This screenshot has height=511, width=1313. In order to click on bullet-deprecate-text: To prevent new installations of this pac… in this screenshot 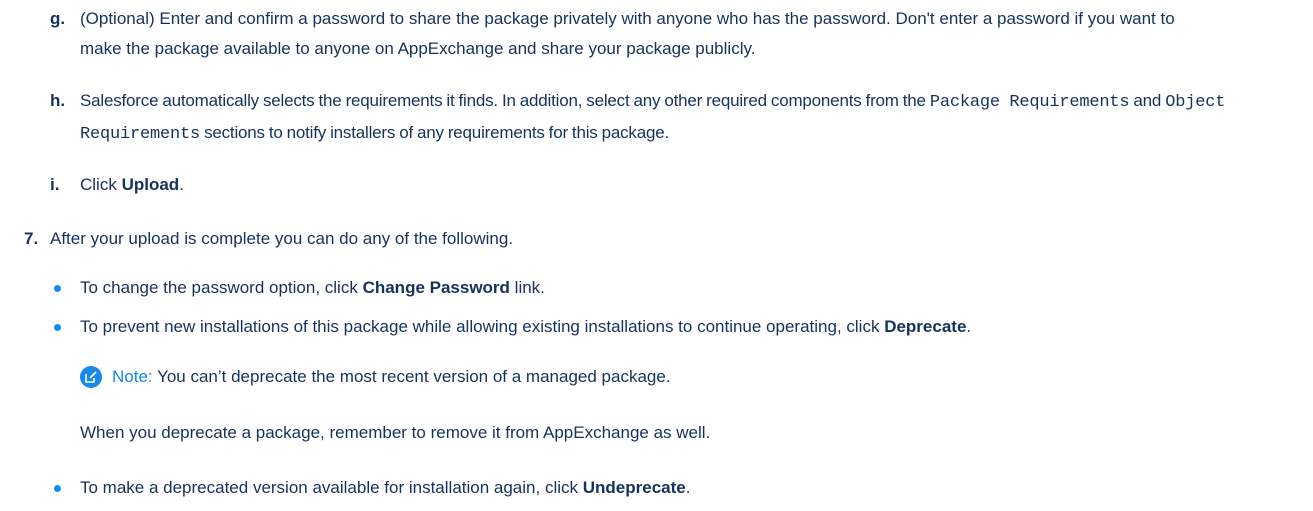, I will do `click(696, 327)`.